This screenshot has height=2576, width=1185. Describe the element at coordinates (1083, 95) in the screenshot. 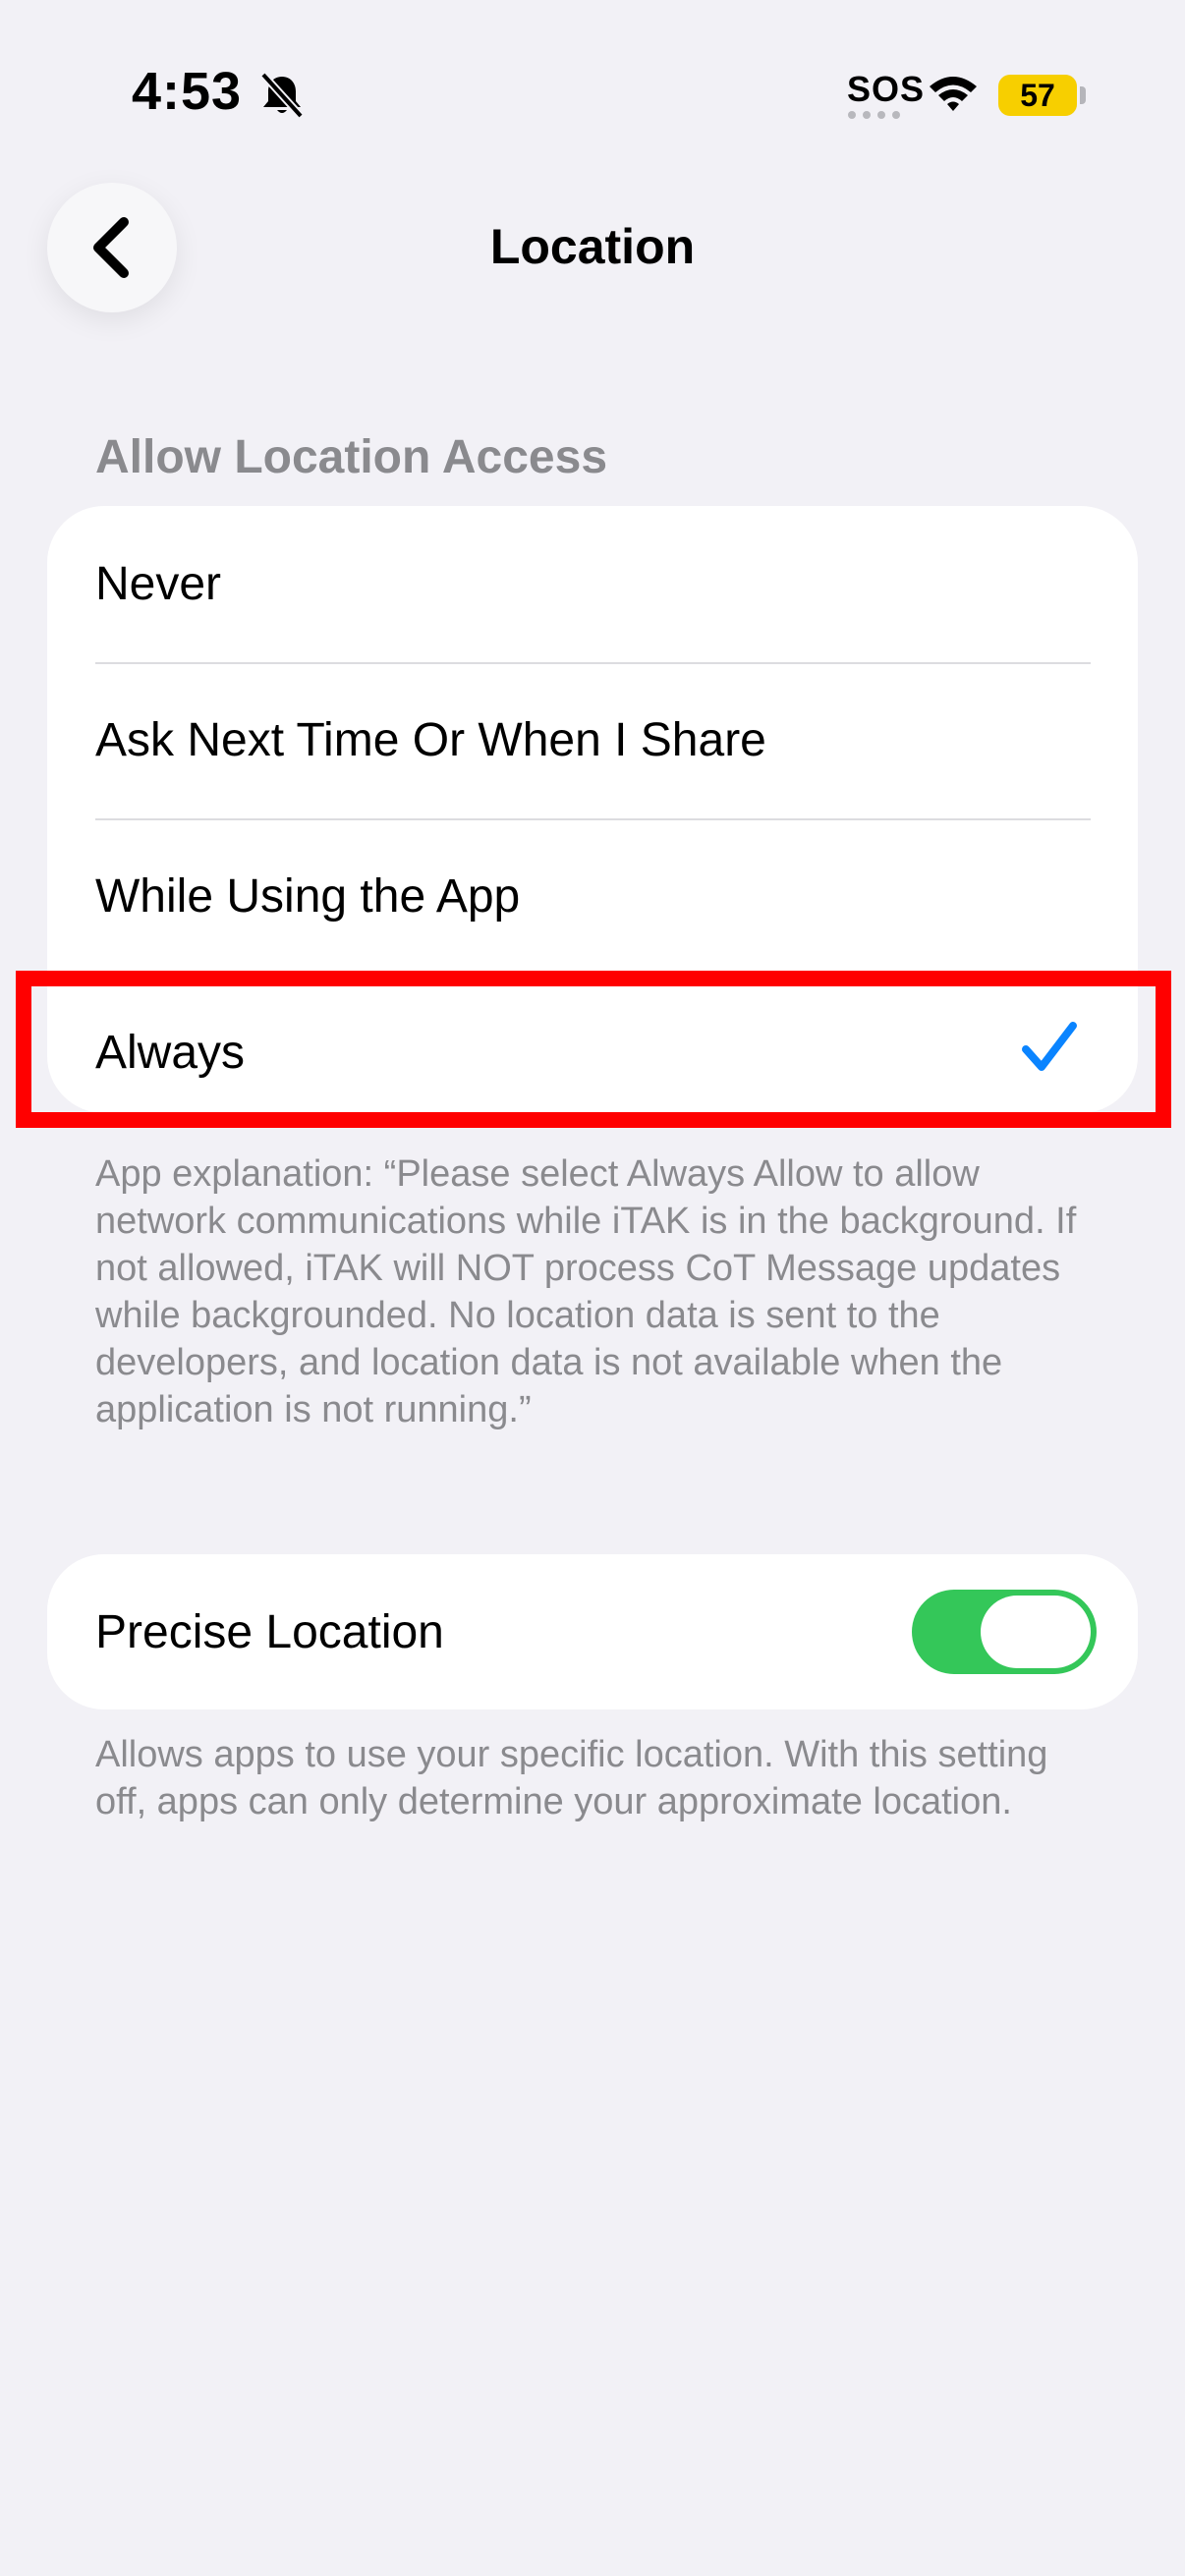

I see `battery-tip` at that location.